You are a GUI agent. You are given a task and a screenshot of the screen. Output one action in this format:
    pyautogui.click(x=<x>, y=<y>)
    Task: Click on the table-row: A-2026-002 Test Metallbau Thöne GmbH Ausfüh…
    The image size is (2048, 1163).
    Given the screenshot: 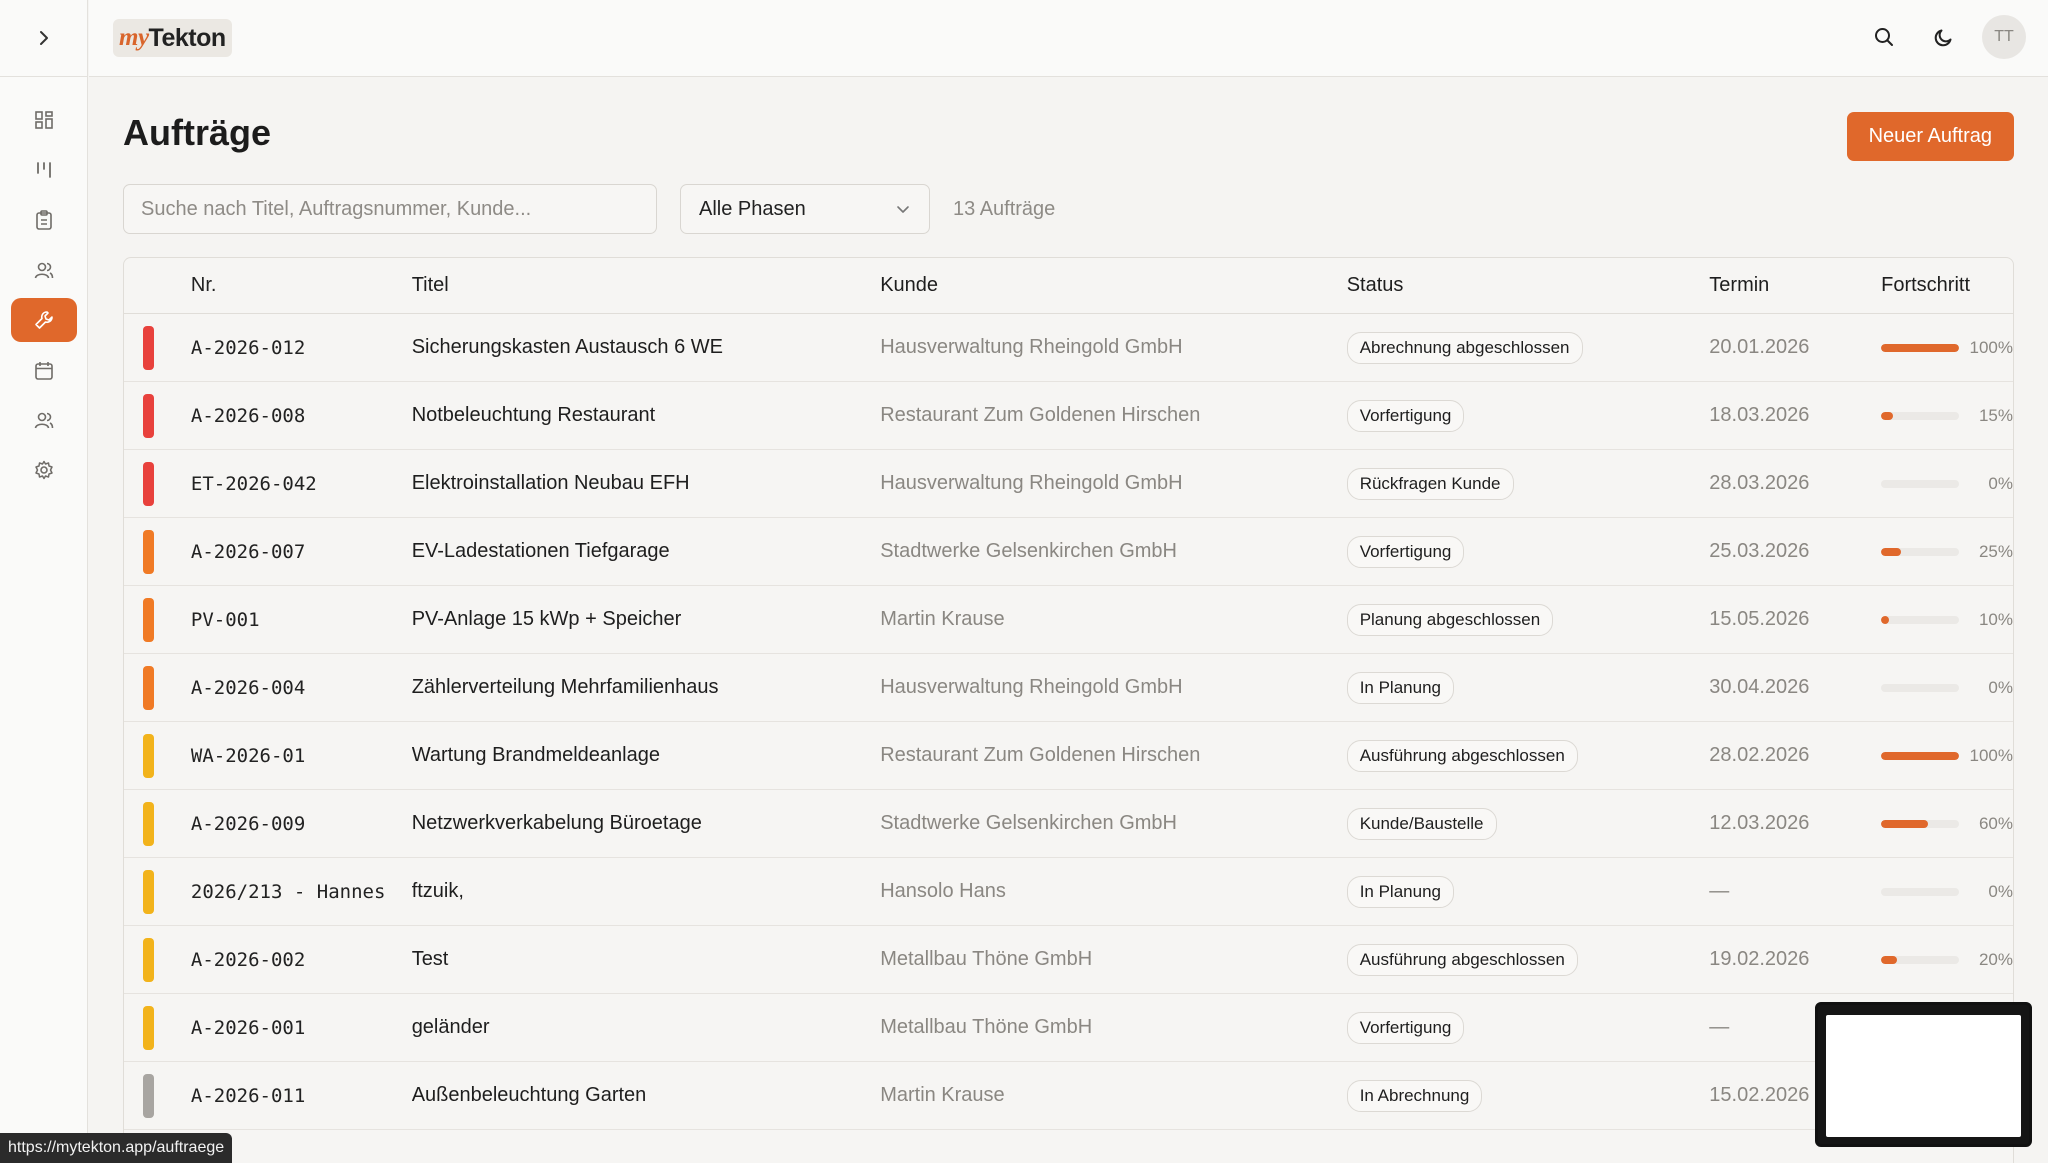 What is the action you would take?
    pyautogui.click(x=1068, y=960)
    